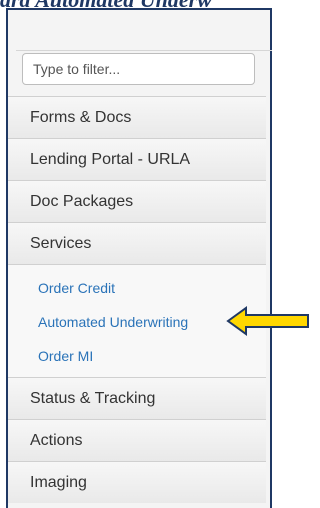 The image size is (320, 508). Describe the element at coordinates (137, 243) in the screenshot. I see `sidebar-item-services: Services` at that location.